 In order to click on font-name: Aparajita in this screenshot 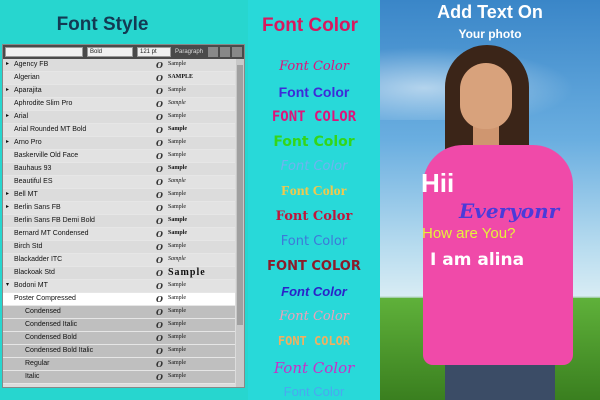, I will do `click(28, 90)`.